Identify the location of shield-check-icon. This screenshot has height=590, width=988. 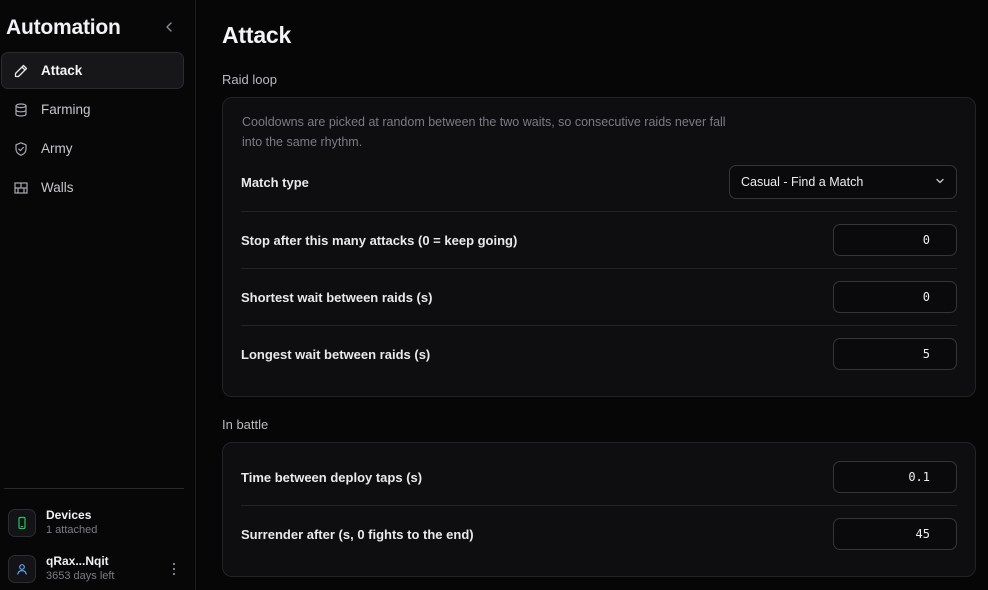
(21, 149).